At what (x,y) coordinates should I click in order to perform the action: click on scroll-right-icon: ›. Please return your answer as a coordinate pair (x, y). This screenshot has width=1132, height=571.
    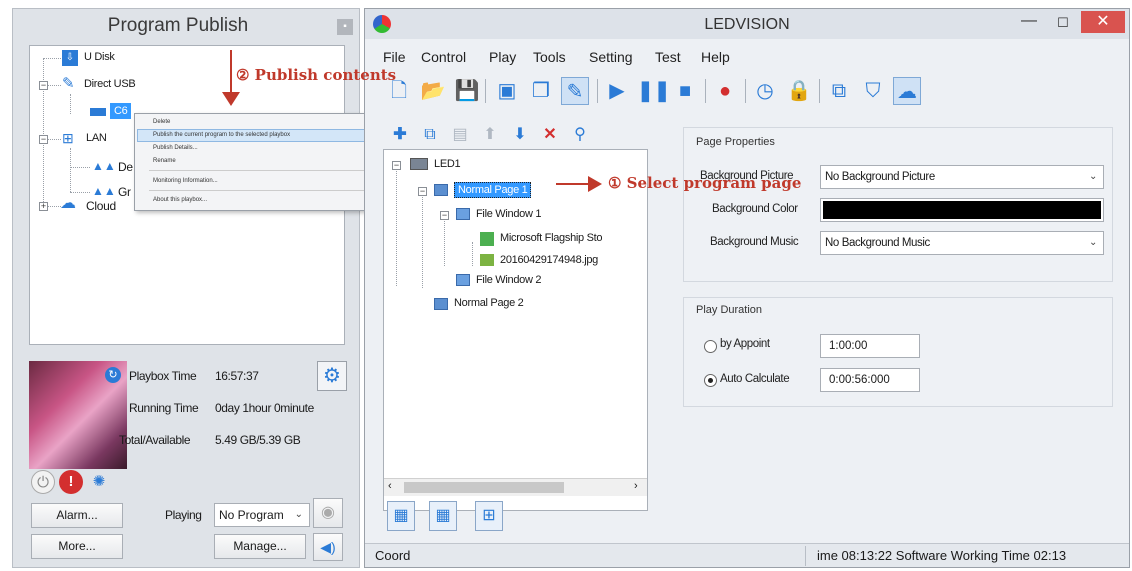
    Looking at the image, I should click on (636, 486).